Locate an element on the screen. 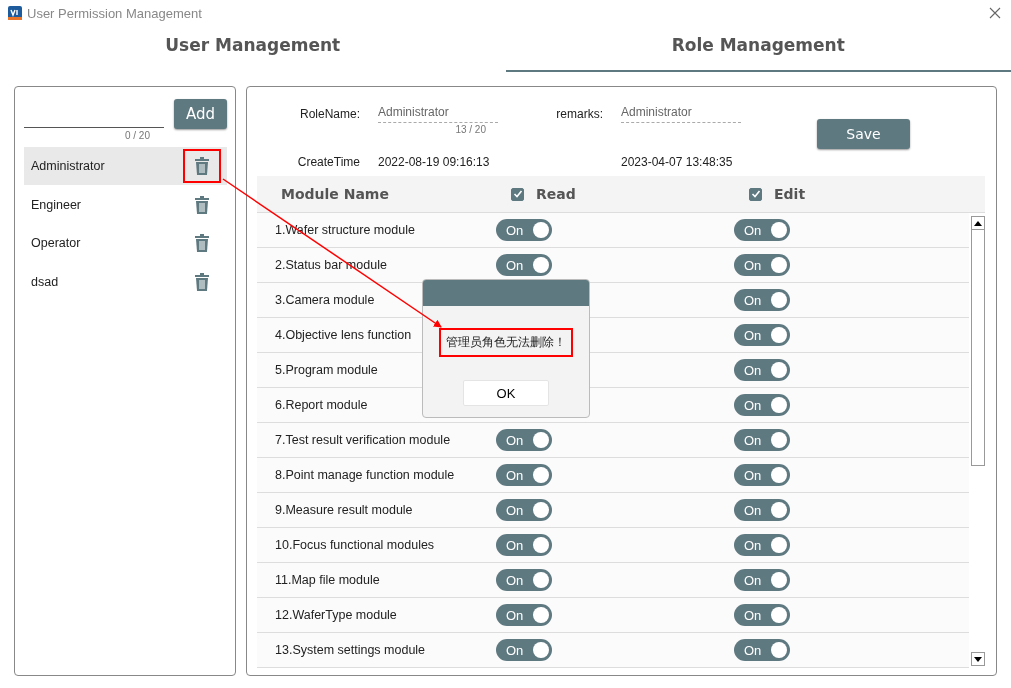  module-name: 3.Camera module is located at coordinates (325, 300).